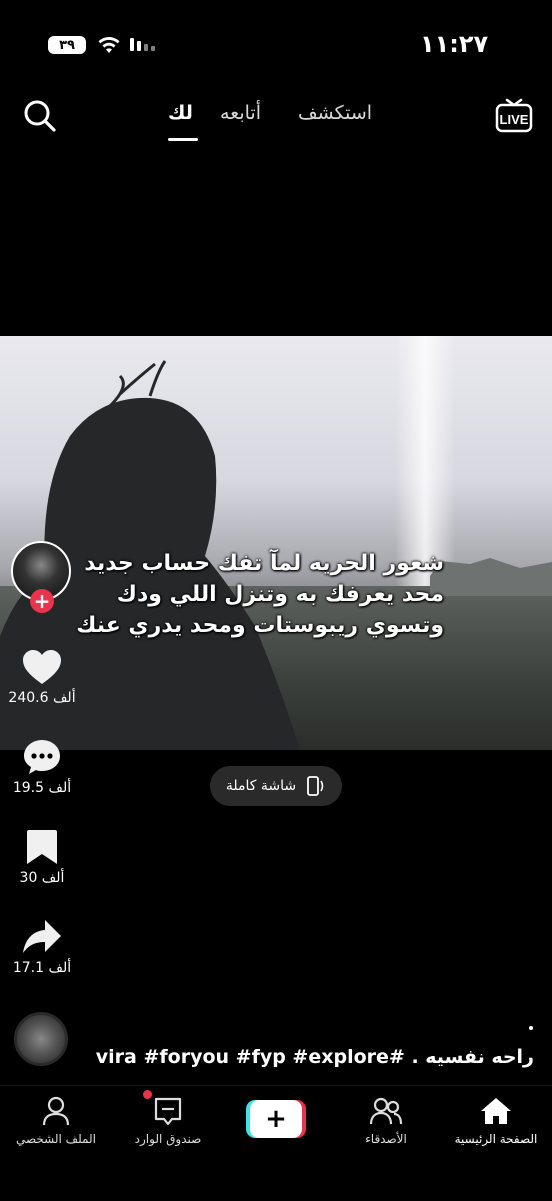 This screenshot has width=552, height=1201. Describe the element at coordinates (42, 936) in the screenshot. I see `share-icon` at that location.